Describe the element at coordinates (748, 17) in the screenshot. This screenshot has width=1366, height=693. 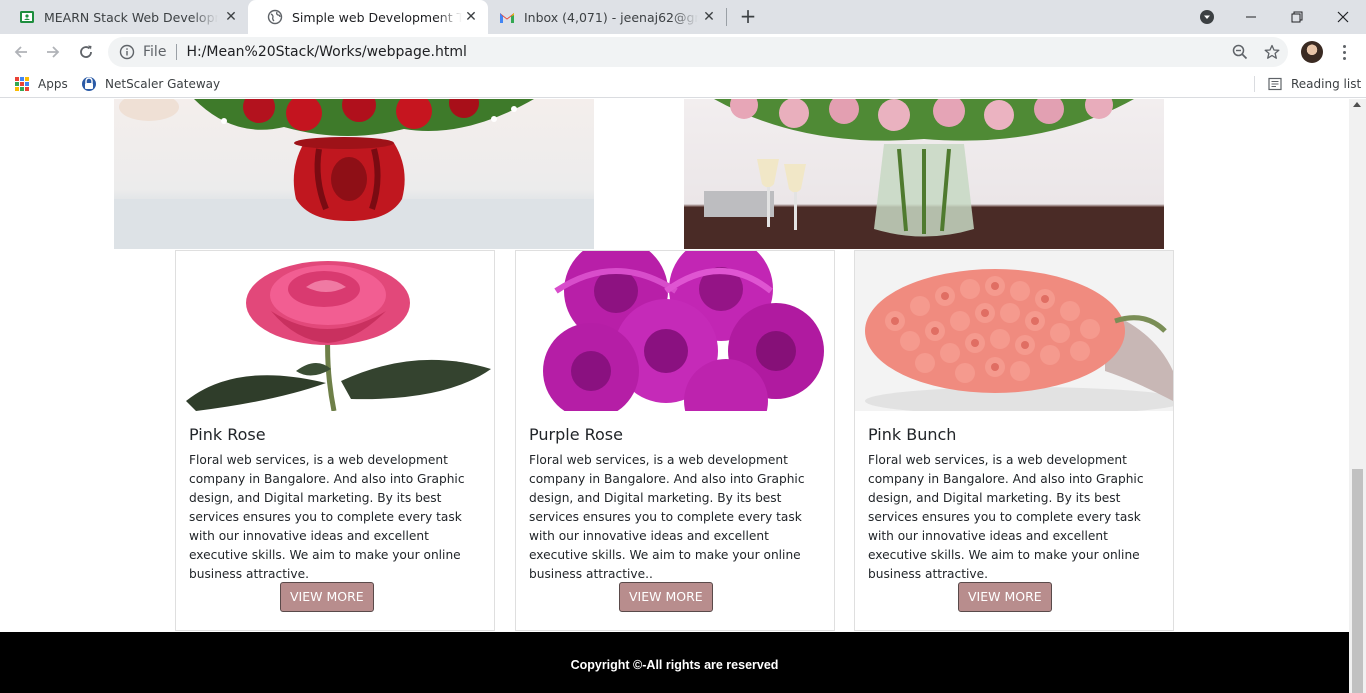
I see `new-tab-button: +` at that location.